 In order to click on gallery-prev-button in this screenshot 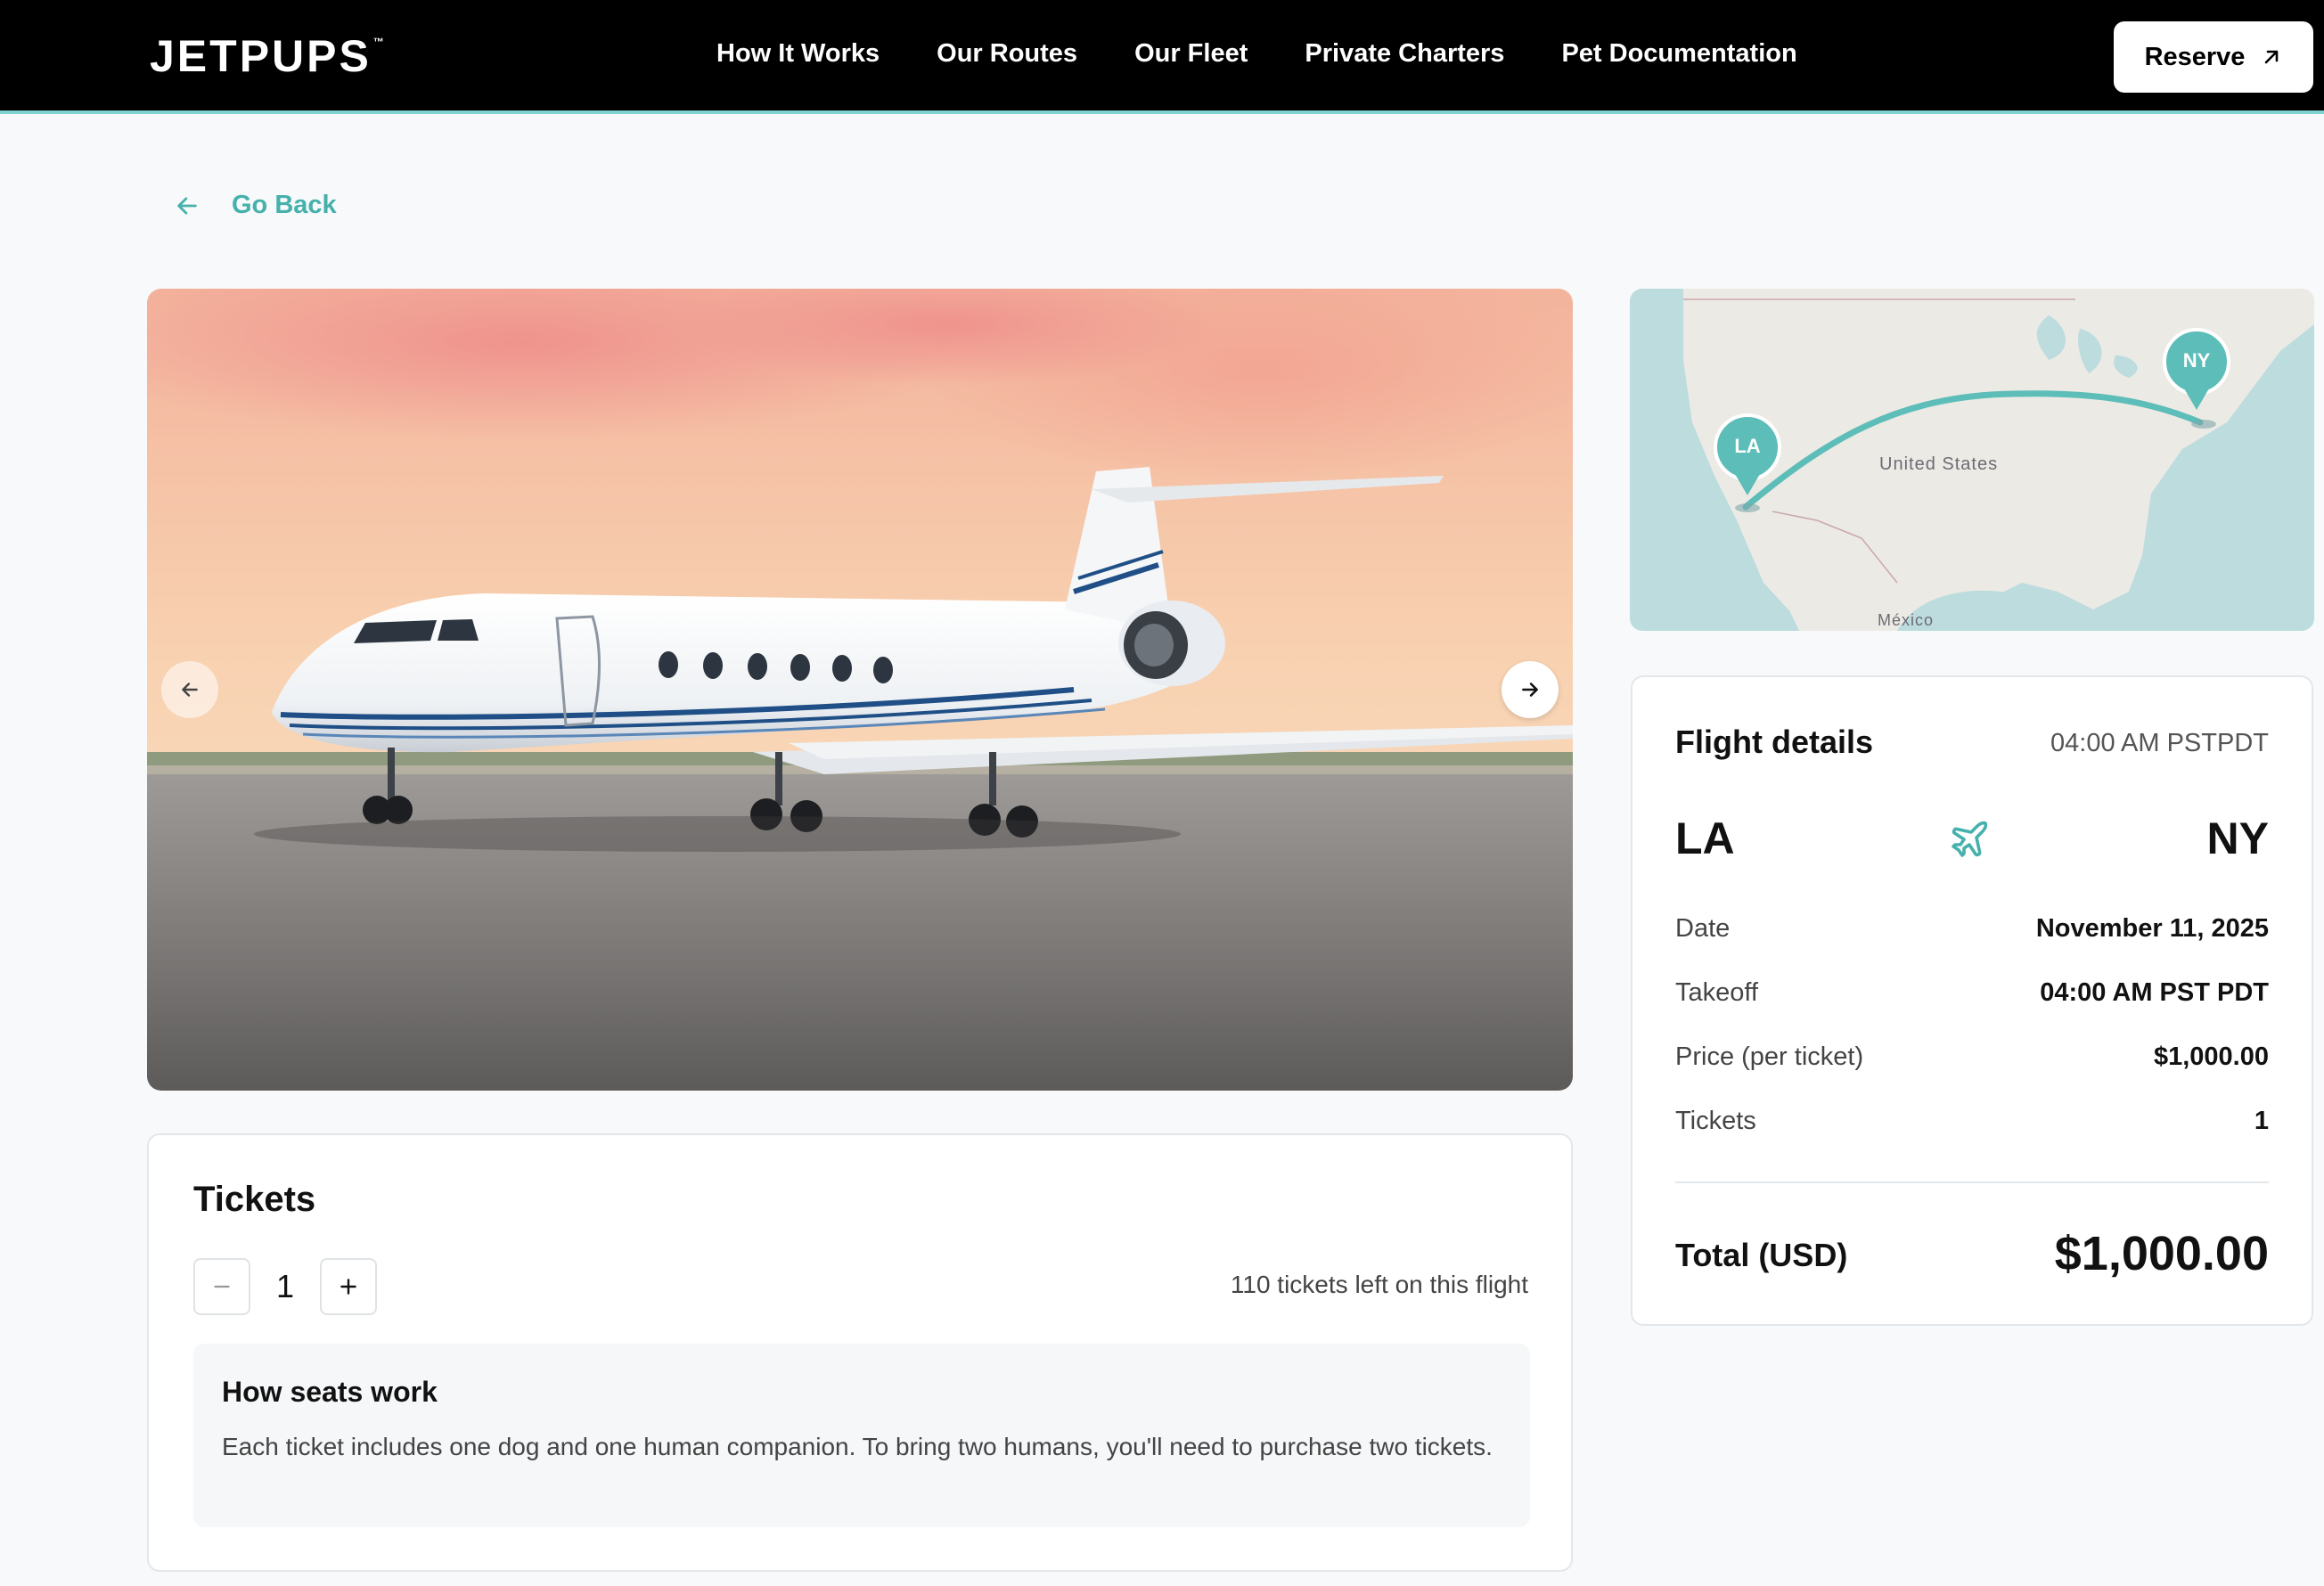, I will do `click(189, 689)`.